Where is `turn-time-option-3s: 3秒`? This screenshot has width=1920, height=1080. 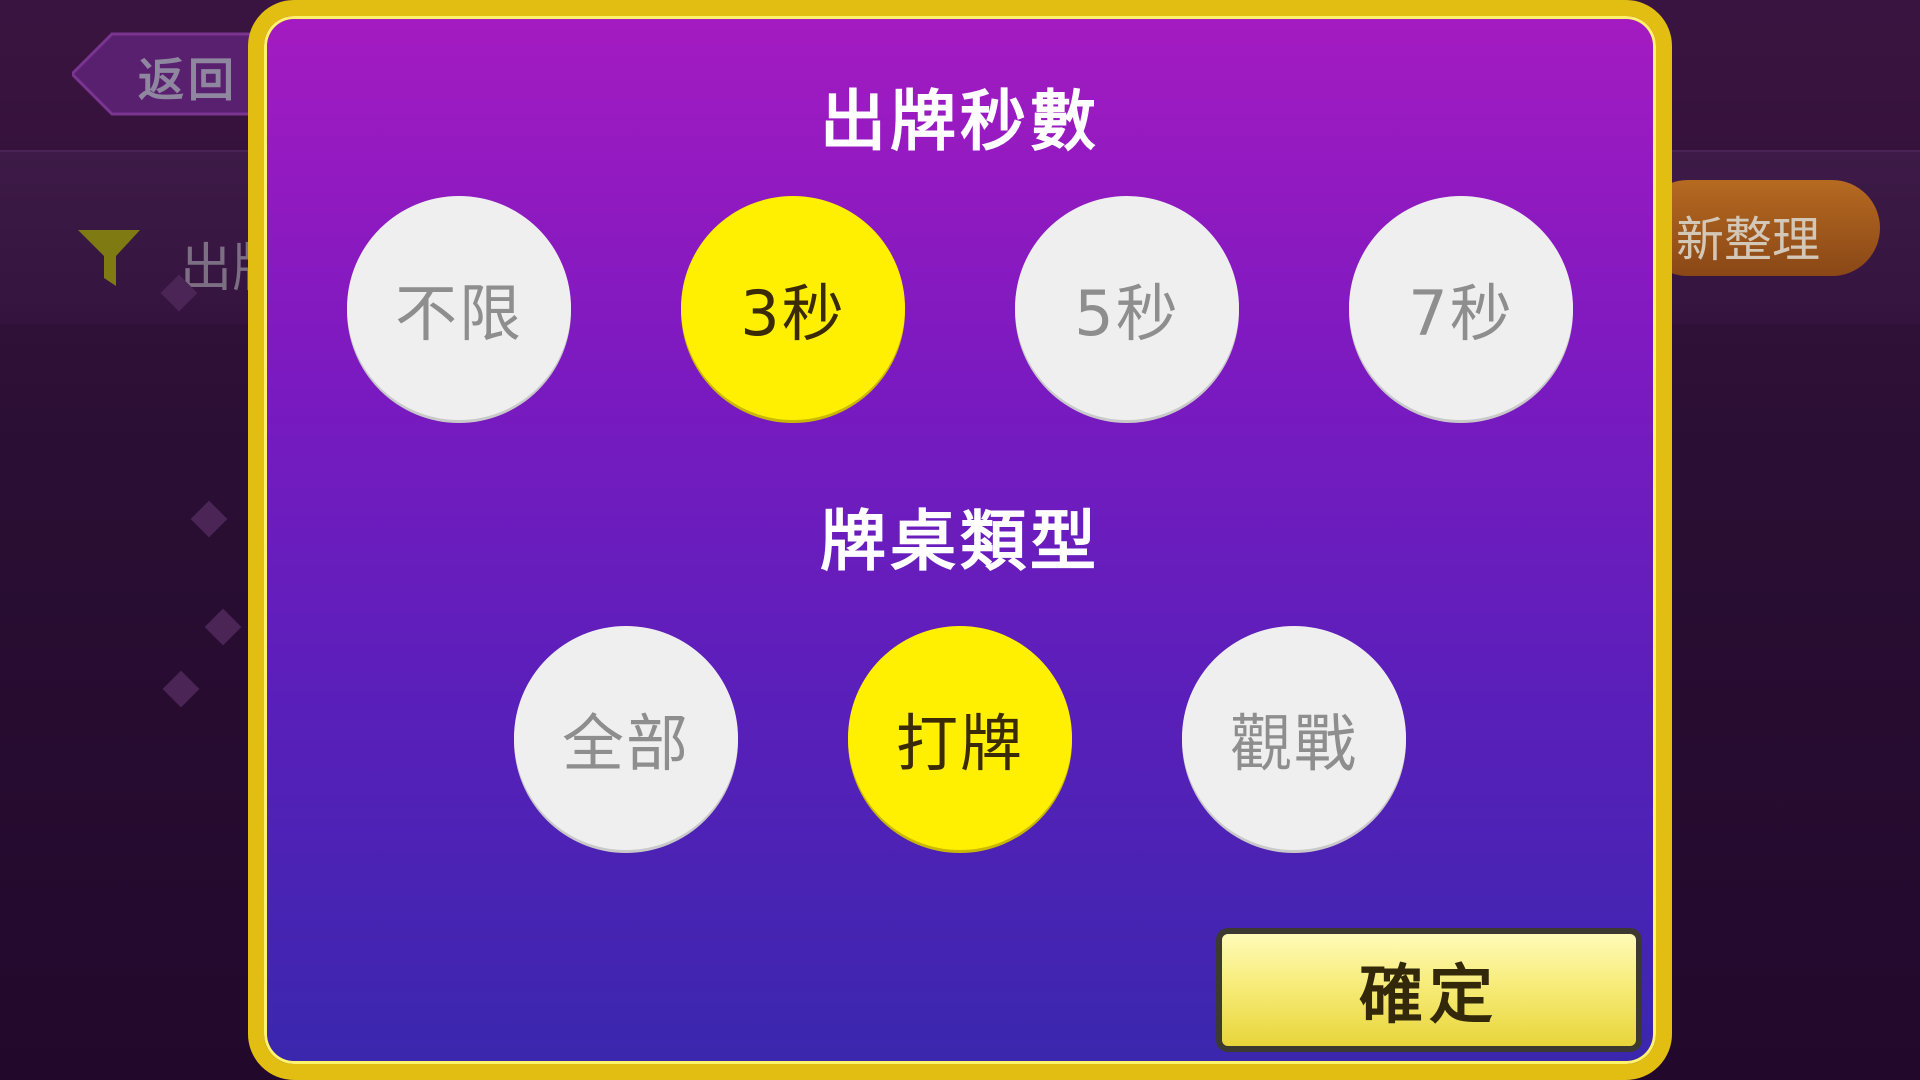 turn-time-option-3s: 3秒 is located at coordinates (793, 308).